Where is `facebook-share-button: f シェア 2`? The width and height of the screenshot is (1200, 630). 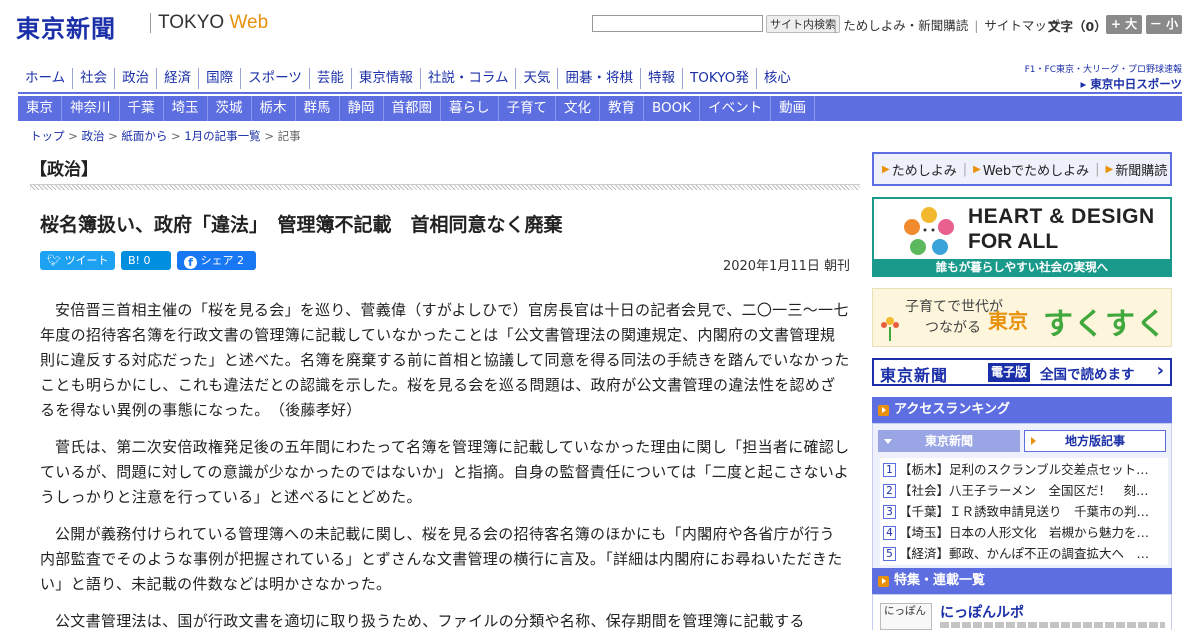 facebook-share-button: f シェア 2 is located at coordinates (216, 260).